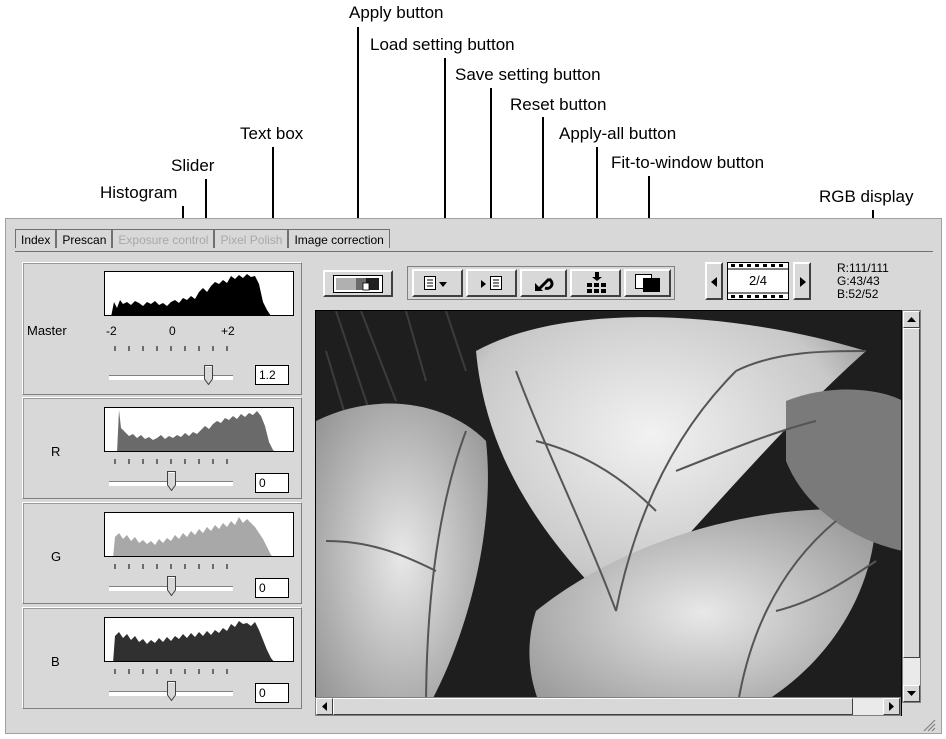 Image resolution: width=946 pixels, height=739 pixels. What do you see at coordinates (111, 331) in the screenshot?
I see `master-scale-min: -2` at bounding box center [111, 331].